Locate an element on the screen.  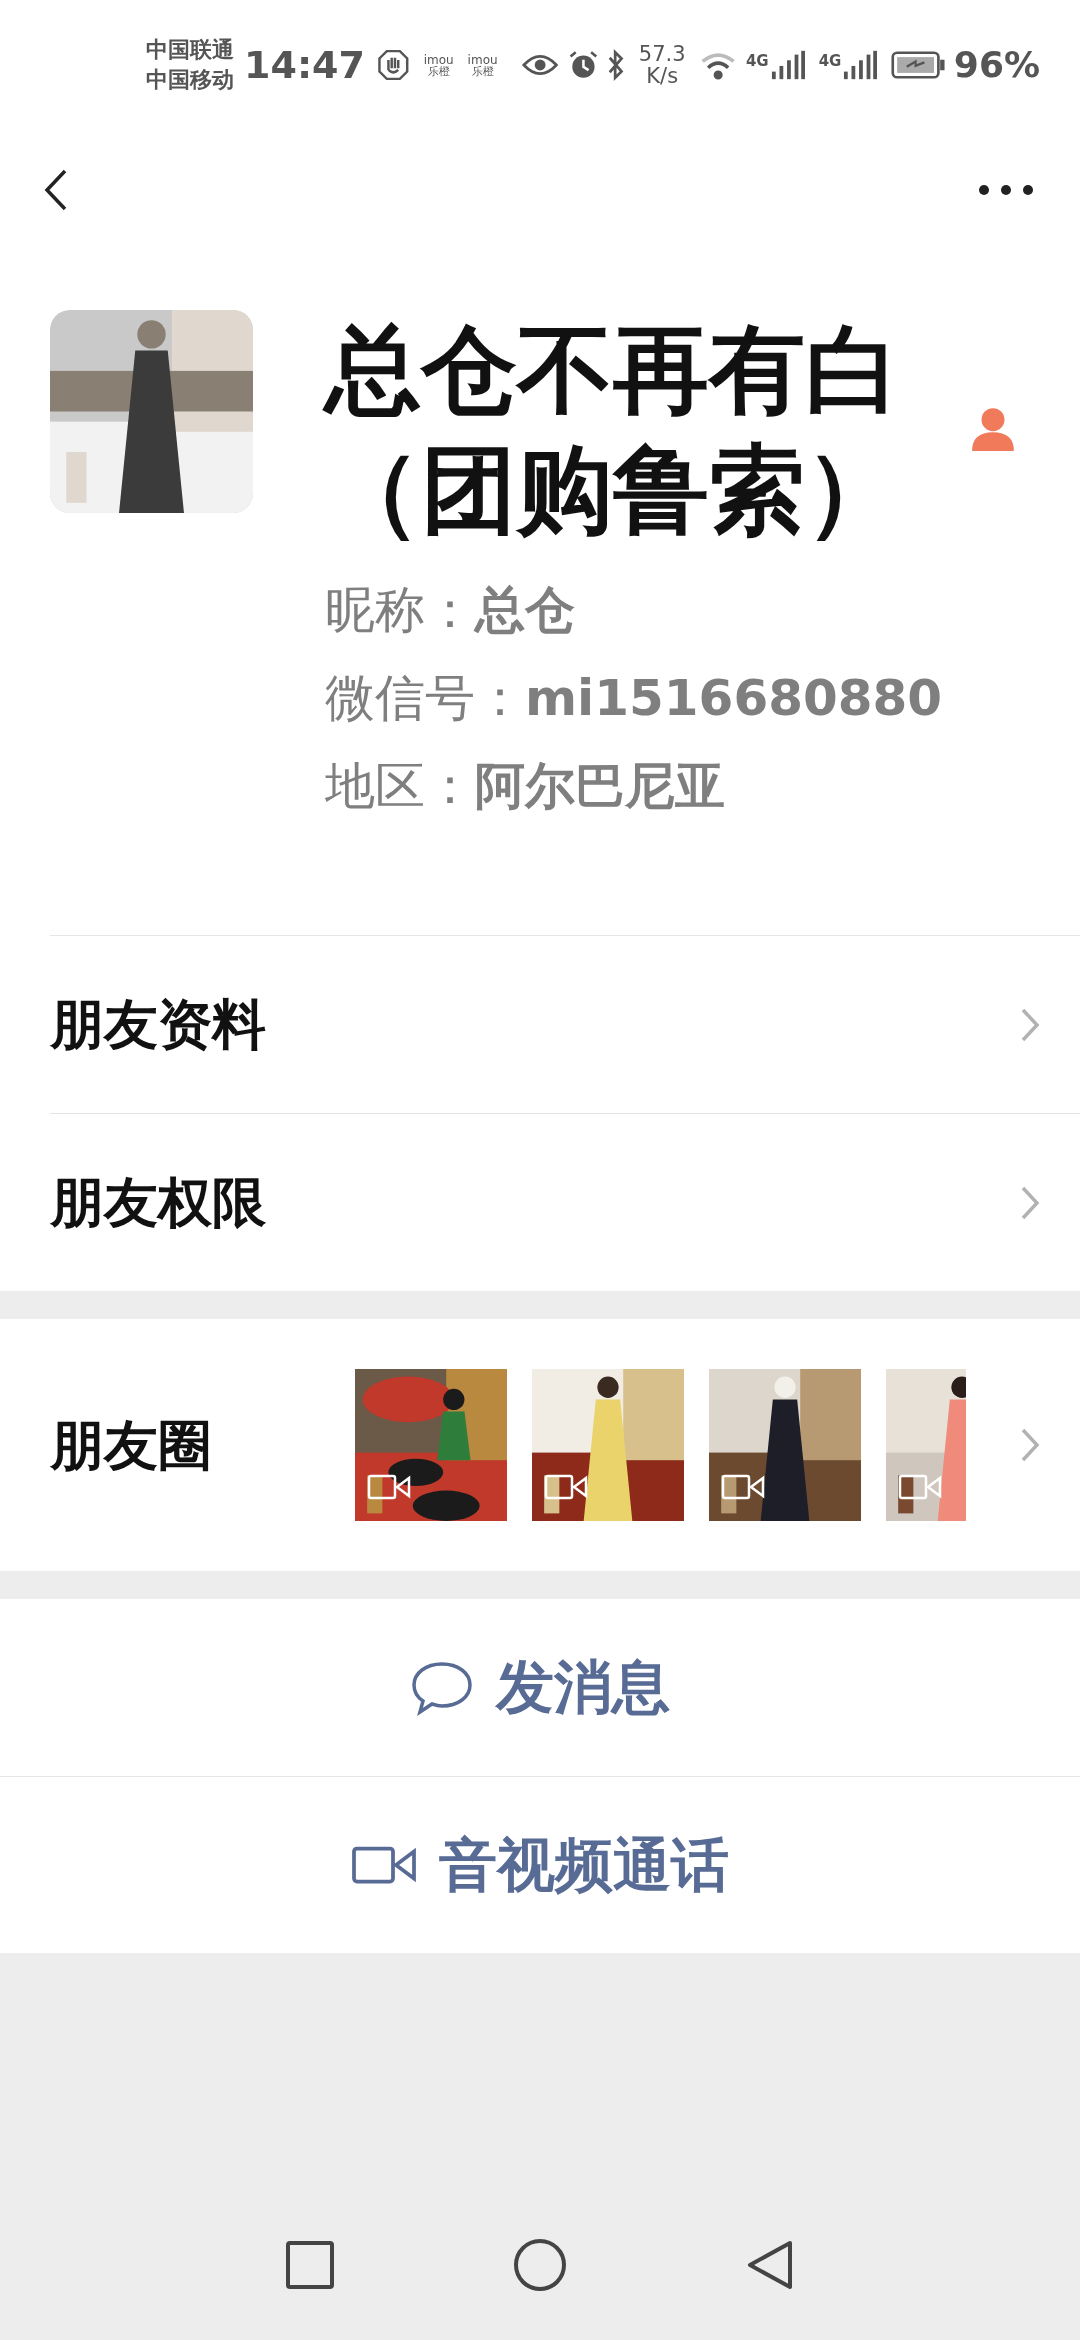
field-label: 昵称： is located at coordinates (400, 610).